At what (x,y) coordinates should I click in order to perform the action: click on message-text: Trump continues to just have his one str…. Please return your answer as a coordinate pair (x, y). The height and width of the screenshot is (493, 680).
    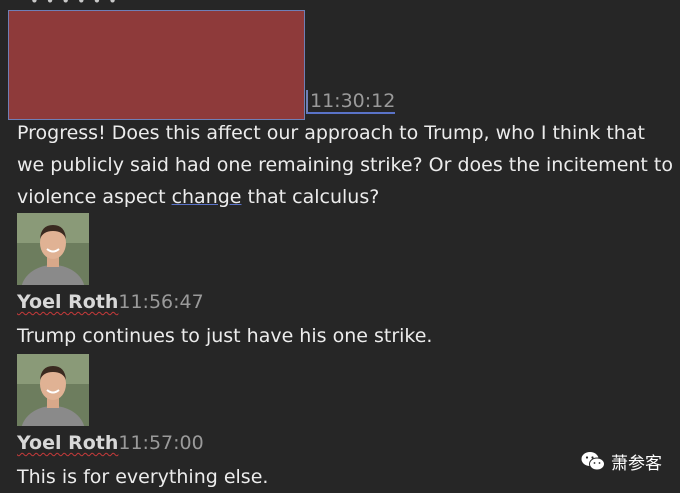
    Looking at the image, I should click on (225, 336).